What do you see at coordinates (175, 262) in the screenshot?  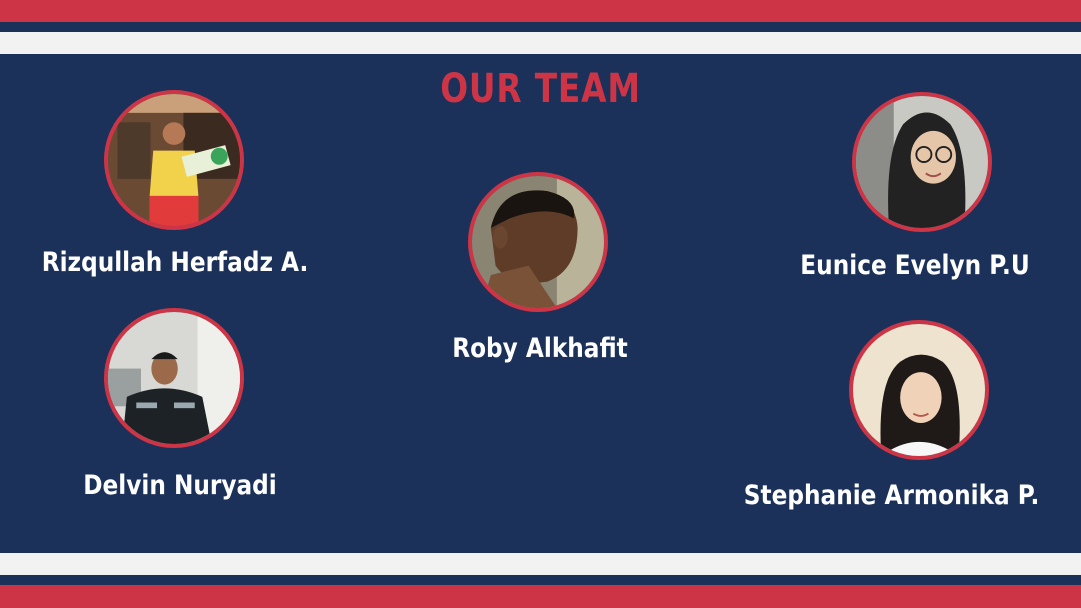 I see `member-name-rizqullah: Rizqullah Herfadz A.` at bounding box center [175, 262].